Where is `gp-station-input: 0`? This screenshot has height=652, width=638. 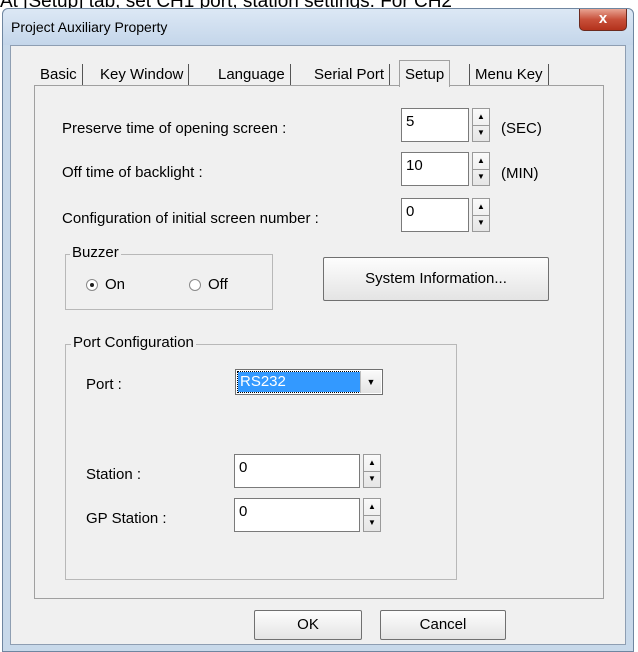
gp-station-input: 0 is located at coordinates (297, 515).